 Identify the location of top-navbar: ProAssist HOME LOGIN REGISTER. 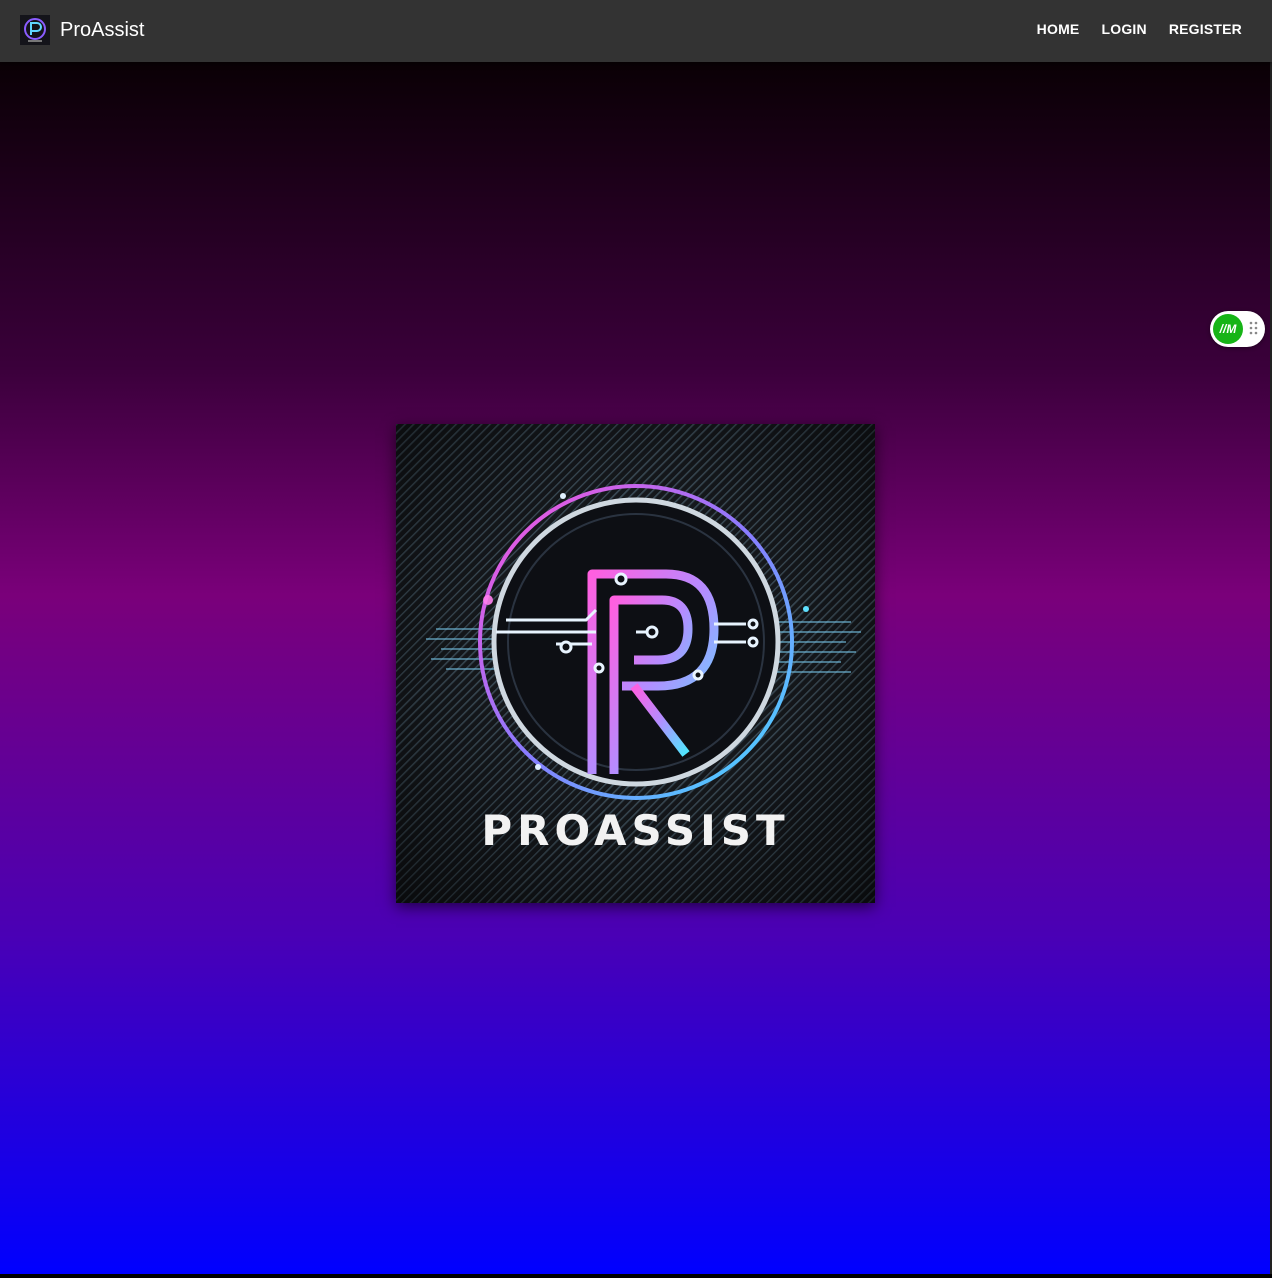
(636, 31).